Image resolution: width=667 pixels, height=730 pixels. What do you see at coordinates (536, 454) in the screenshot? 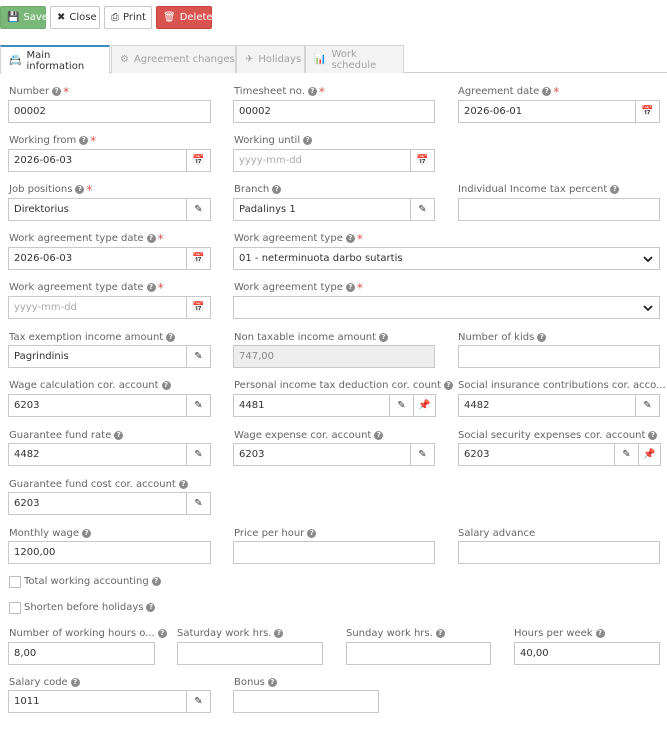
I see `social-security-account-input: 6203` at bounding box center [536, 454].